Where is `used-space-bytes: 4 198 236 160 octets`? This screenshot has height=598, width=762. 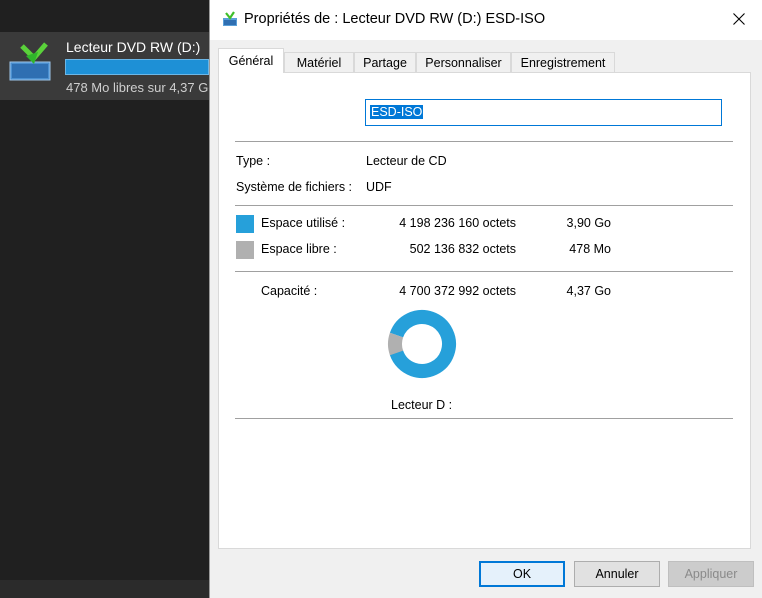
used-space-bytes: 4 198 236 160 octets is located at coordinates (457, 223).